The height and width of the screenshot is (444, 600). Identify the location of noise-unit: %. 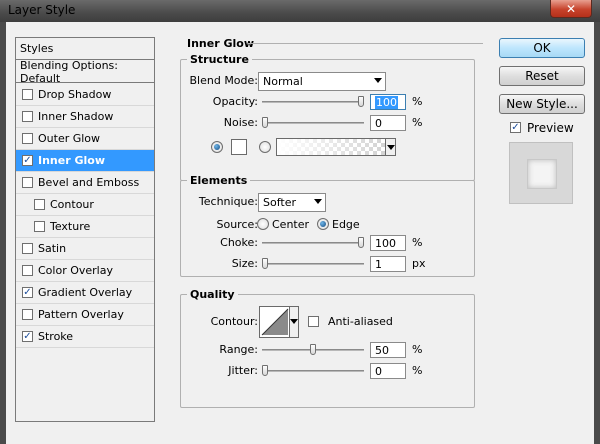
(417, 122).